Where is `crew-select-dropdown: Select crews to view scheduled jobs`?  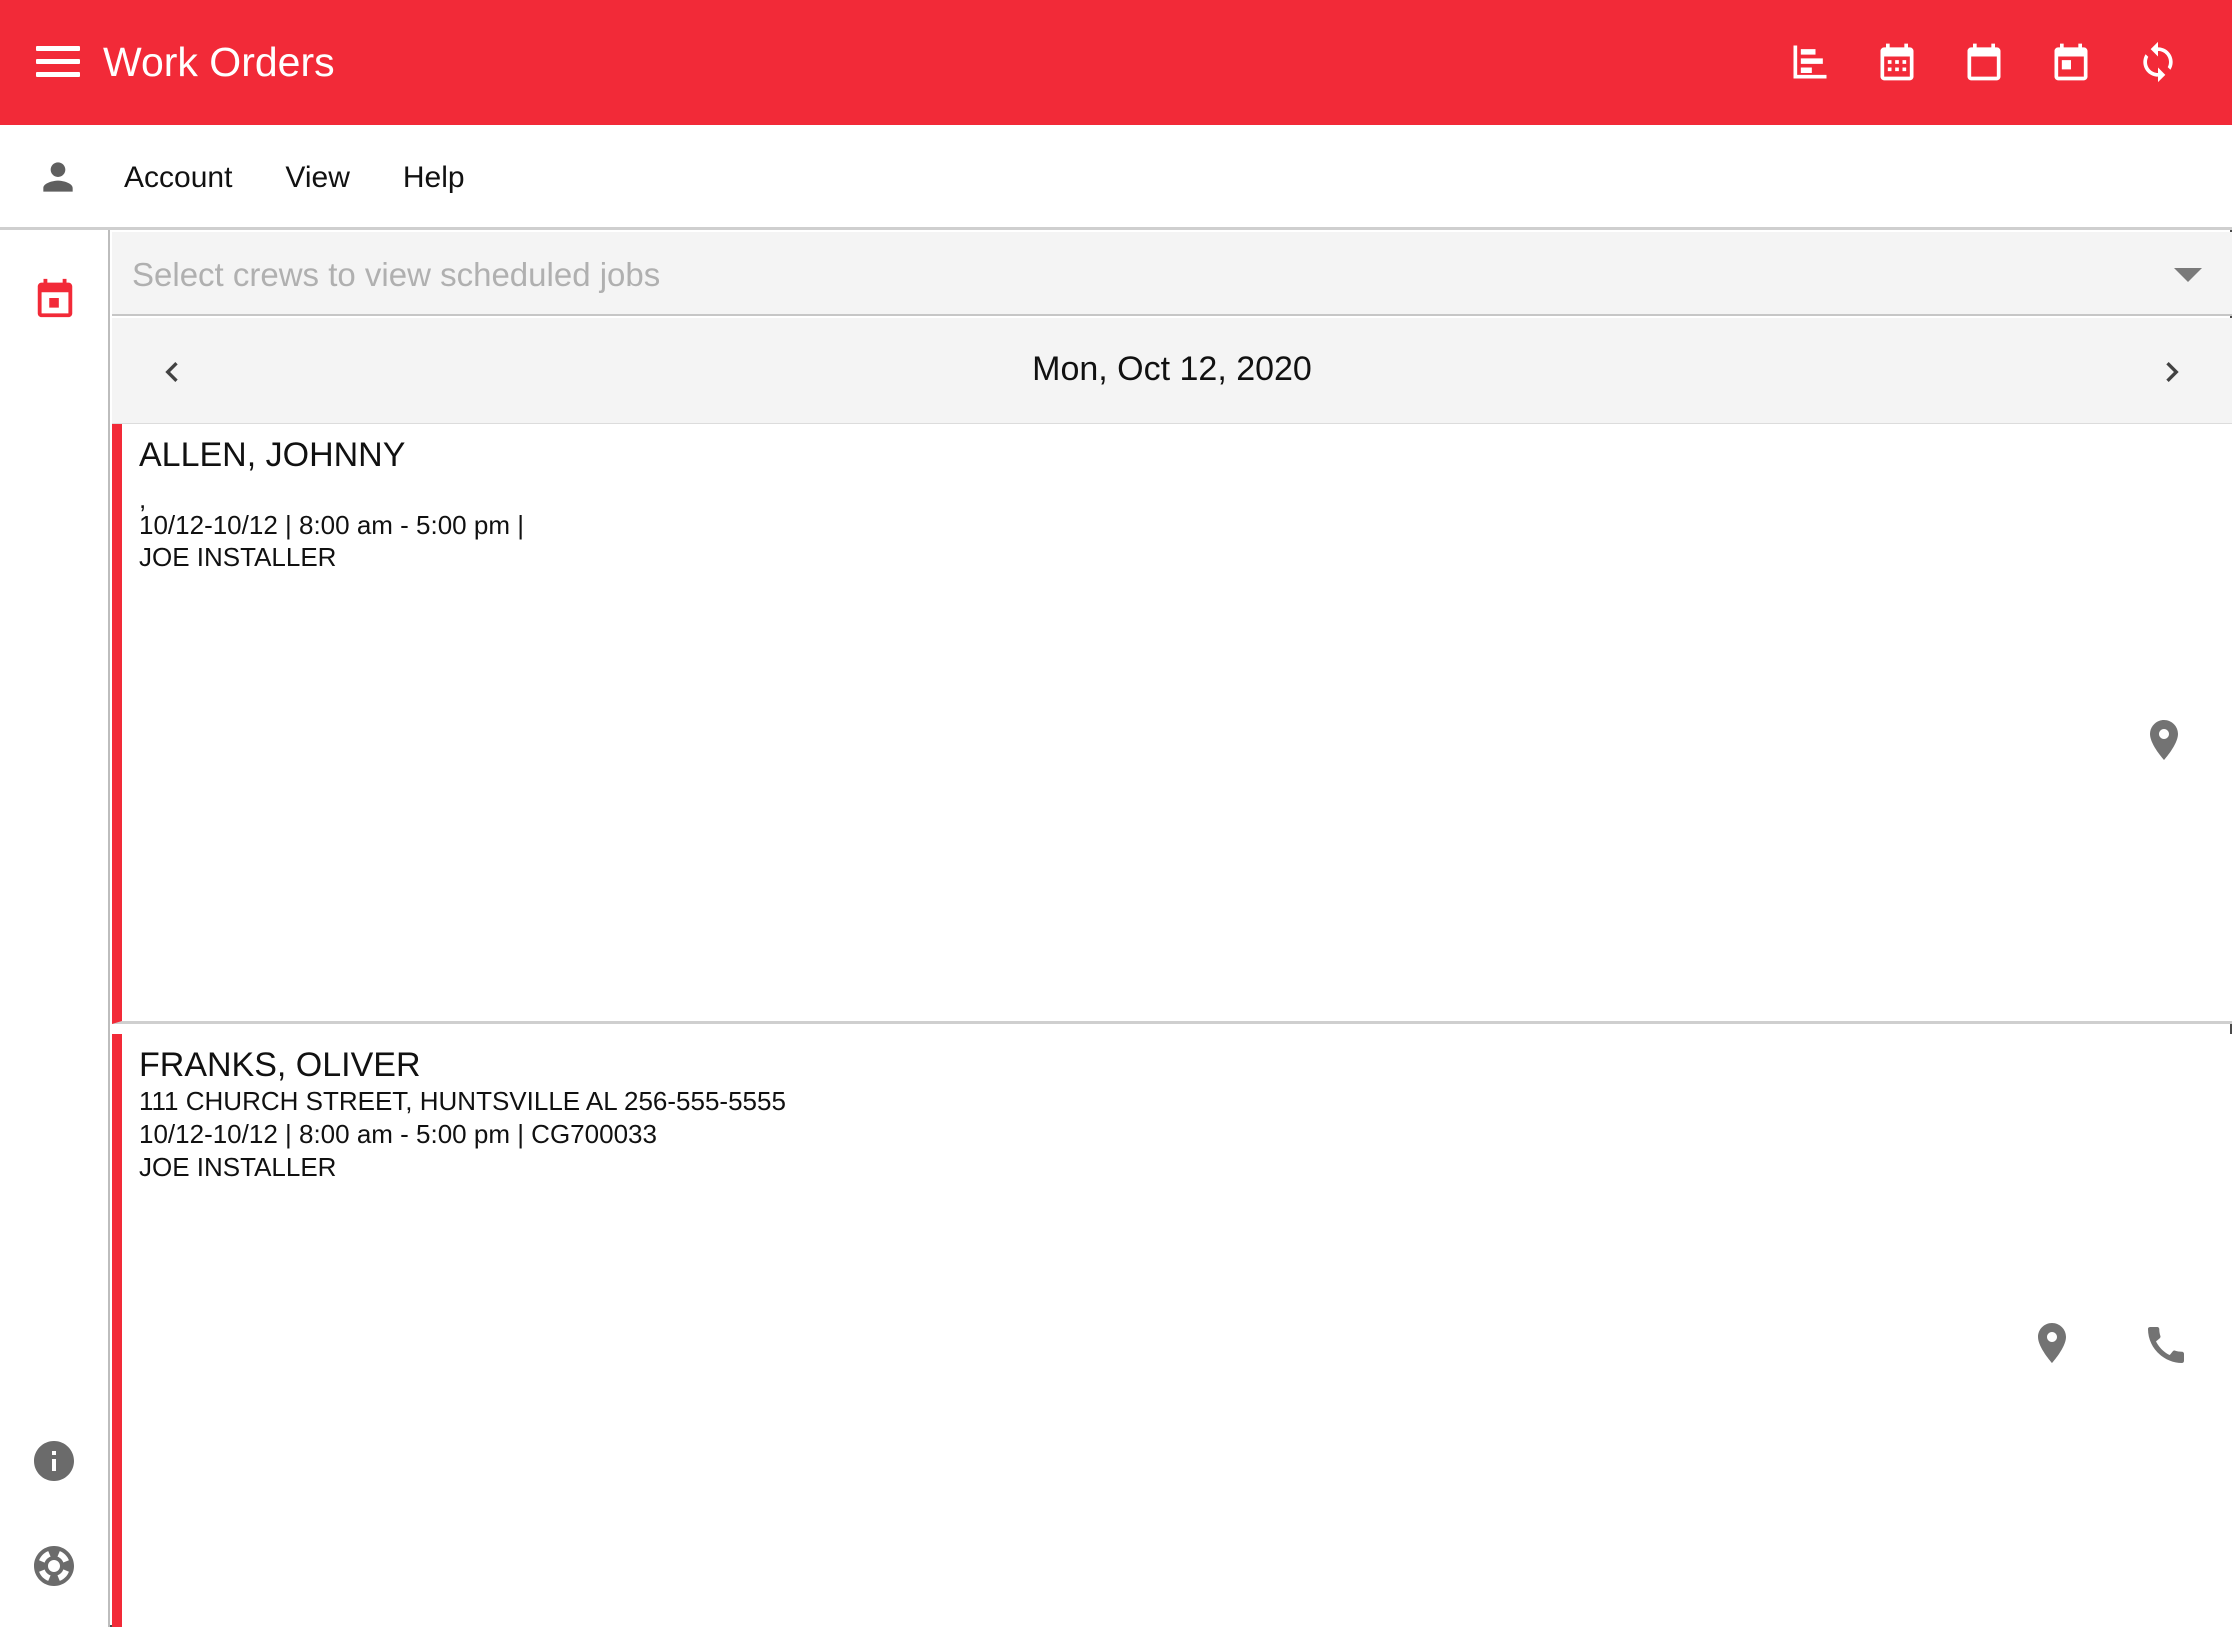
crew-select-dropdown: Select crews to view scheduled jobs is located at coordinates (1172, 274).